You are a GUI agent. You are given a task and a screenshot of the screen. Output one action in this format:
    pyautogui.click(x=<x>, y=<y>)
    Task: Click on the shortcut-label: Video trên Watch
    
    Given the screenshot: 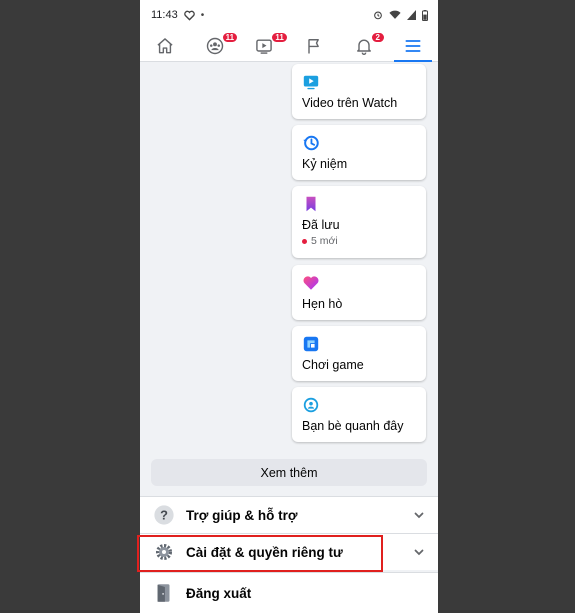 What is the action you would take?
    pyautogui.click(x=350, y=103)
    